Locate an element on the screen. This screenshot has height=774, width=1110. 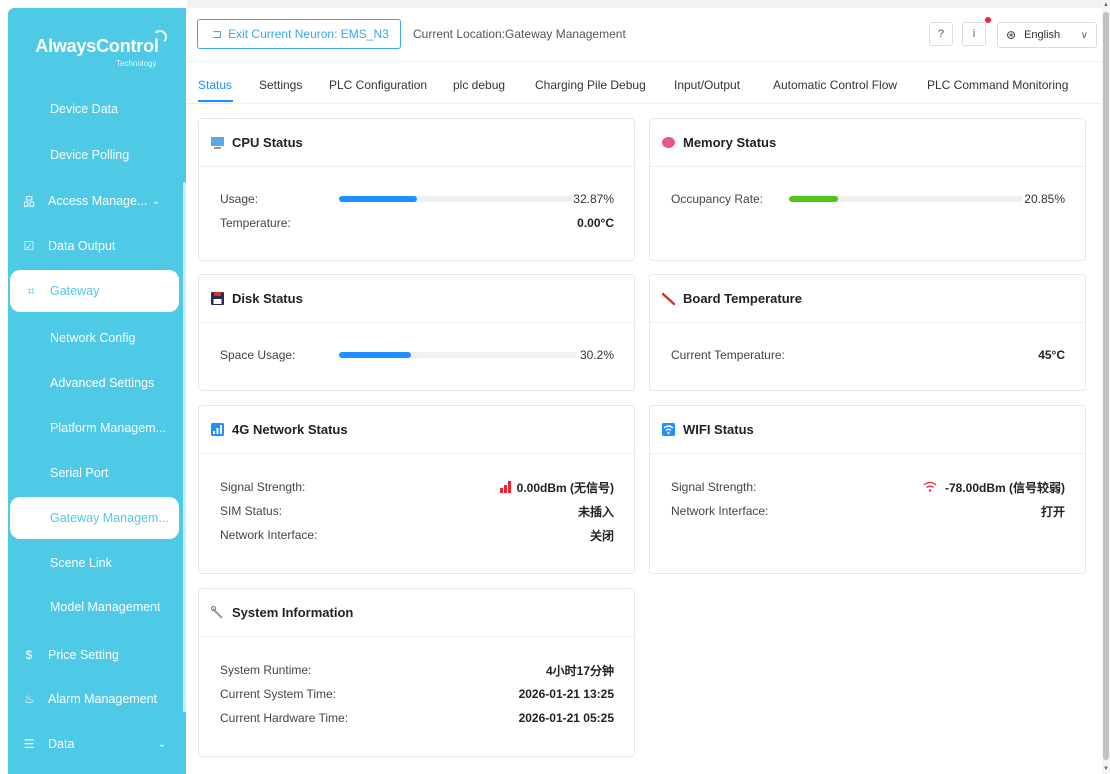
info-icon: i is located at coordinates (974, 34).